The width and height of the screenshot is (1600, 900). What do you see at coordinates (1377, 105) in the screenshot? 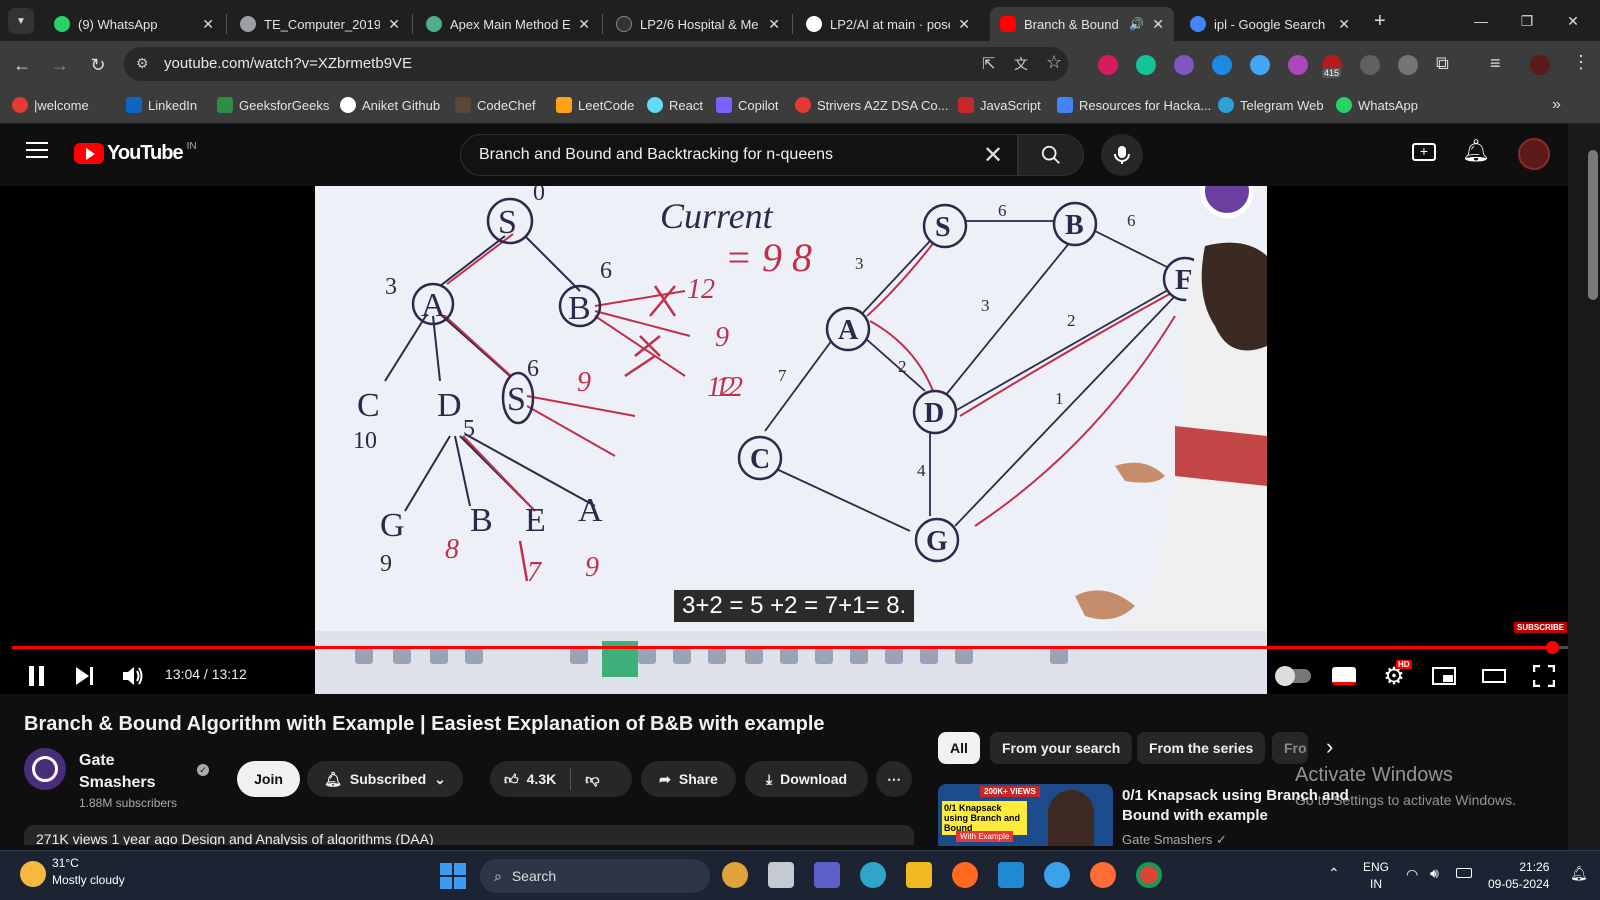
I see `bookmark-whatsapp: WhatsApp` at bounding box center [1377, 105].